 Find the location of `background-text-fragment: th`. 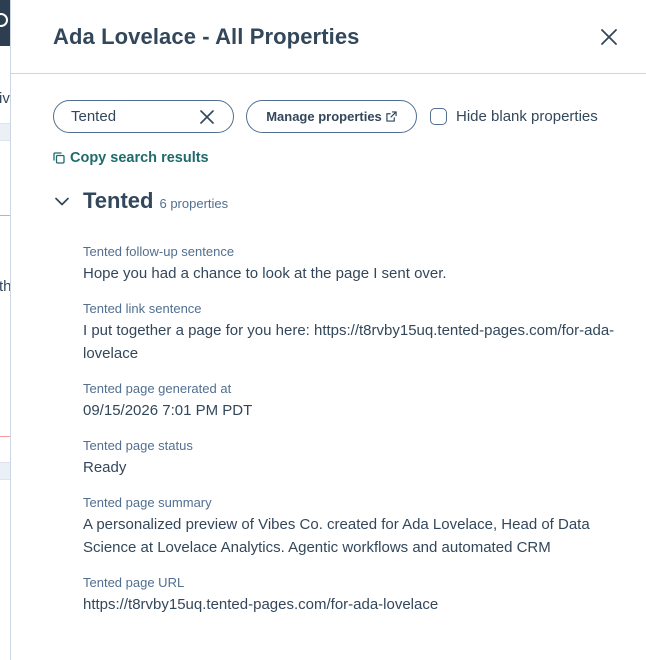

background-text-fragment: th is located at coordinates (5, 286).